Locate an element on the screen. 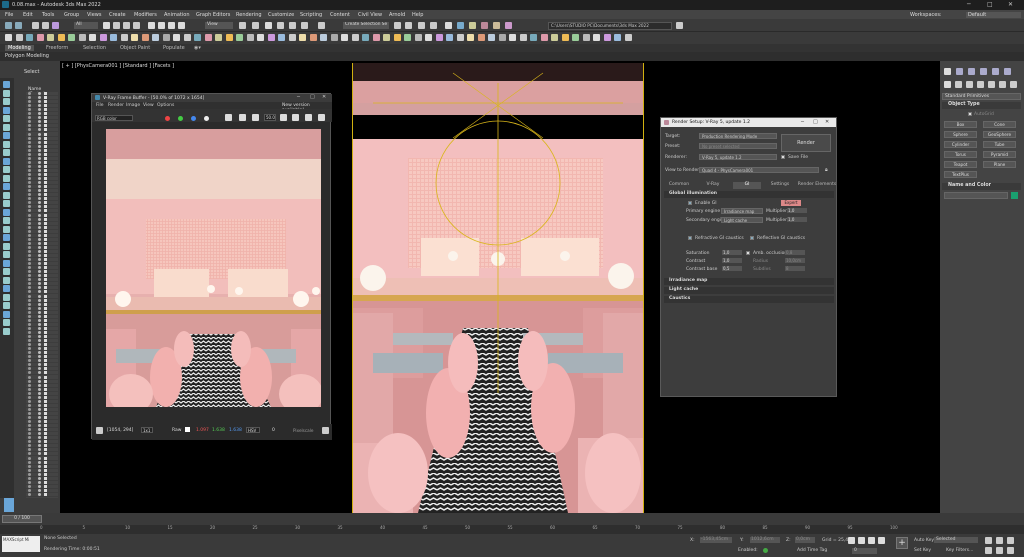 The width and height of the screenshot is (1024, 557). menu-edit: Edit is located at coordinates (28, 15).